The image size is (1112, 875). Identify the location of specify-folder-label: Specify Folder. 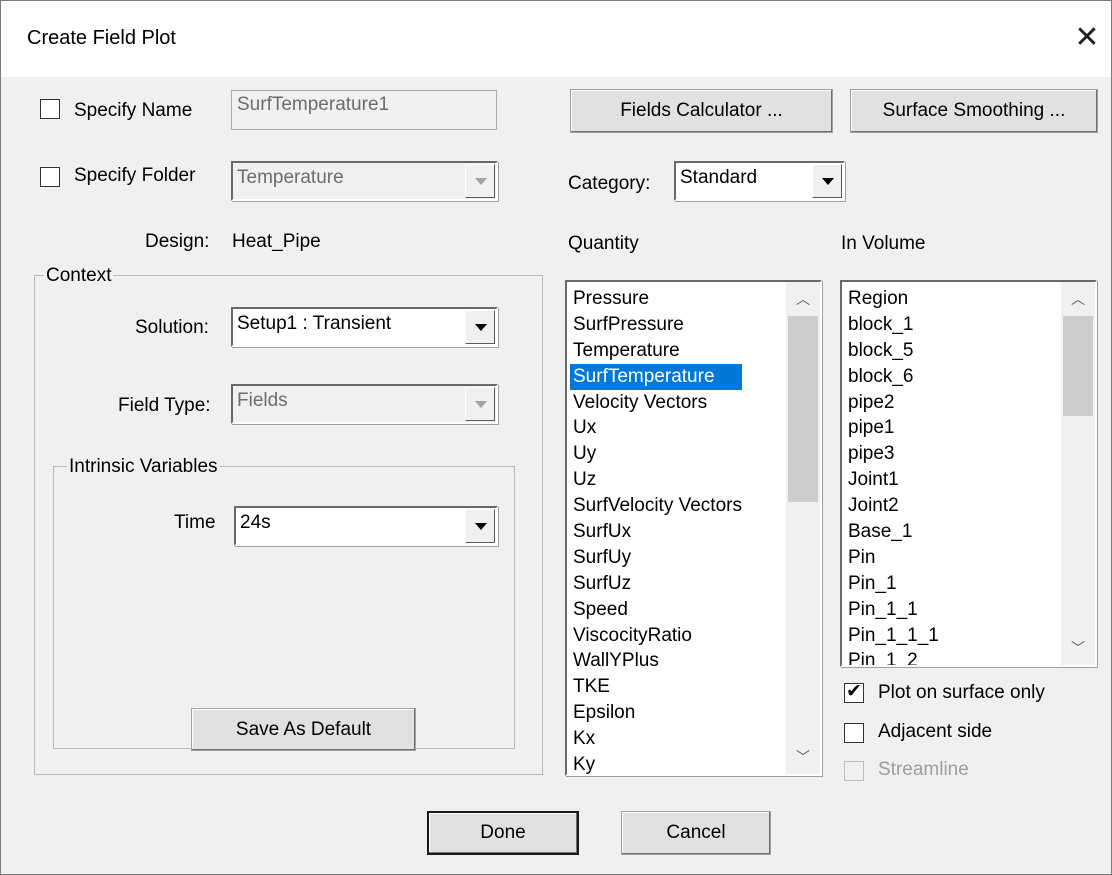
(135, 175).